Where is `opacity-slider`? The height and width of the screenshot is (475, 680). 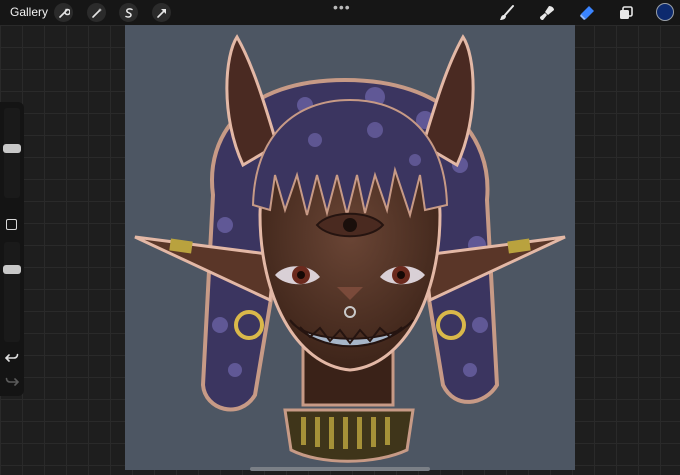 opacity-slider is located at coordinates (12, 292).